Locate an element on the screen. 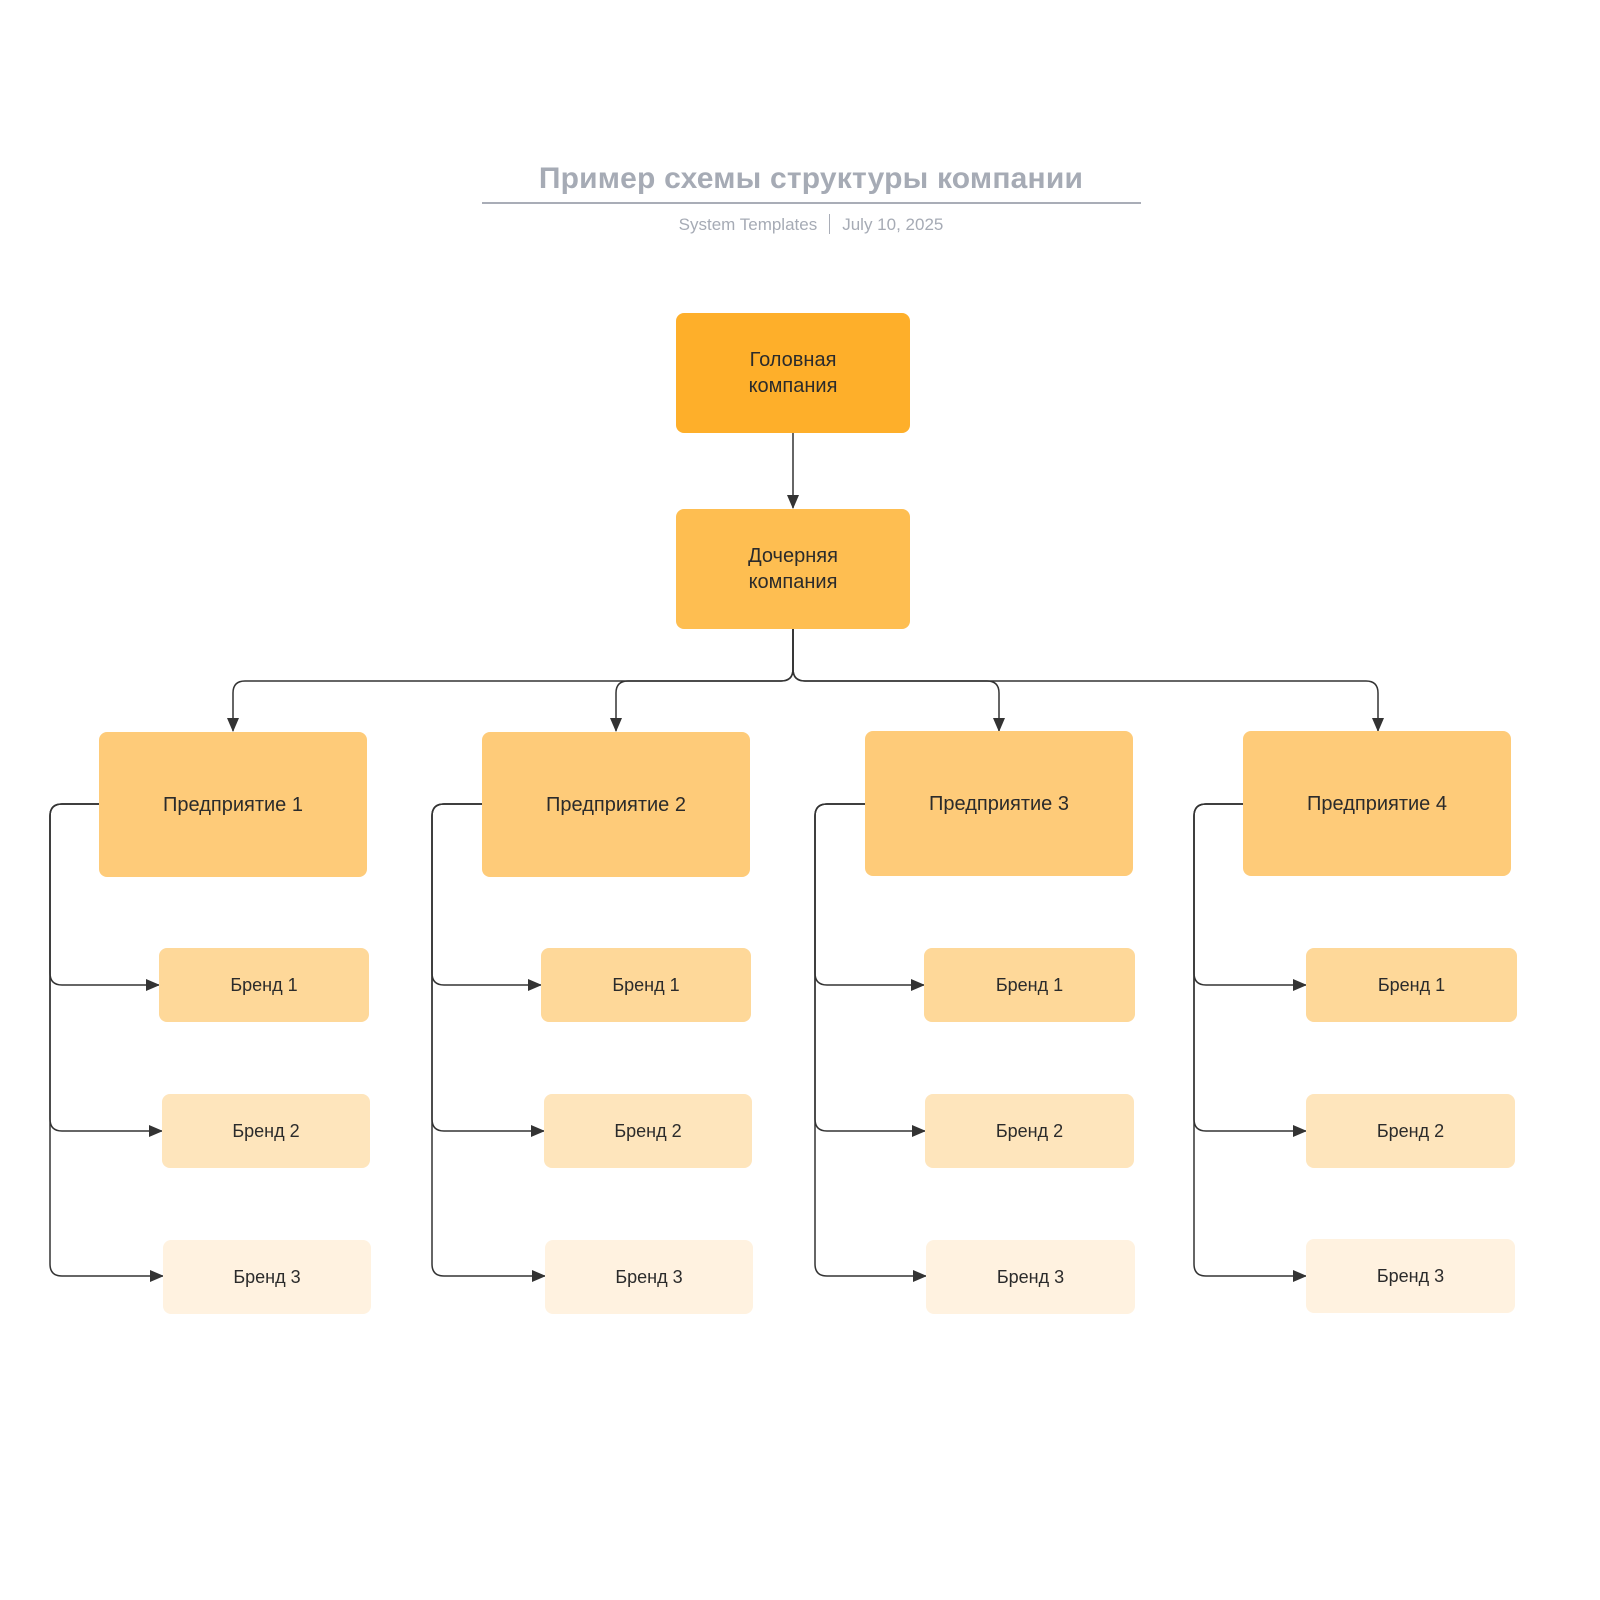  node-ent3-brand-1: Бренд 1 is located at coordinates (1029, 985).